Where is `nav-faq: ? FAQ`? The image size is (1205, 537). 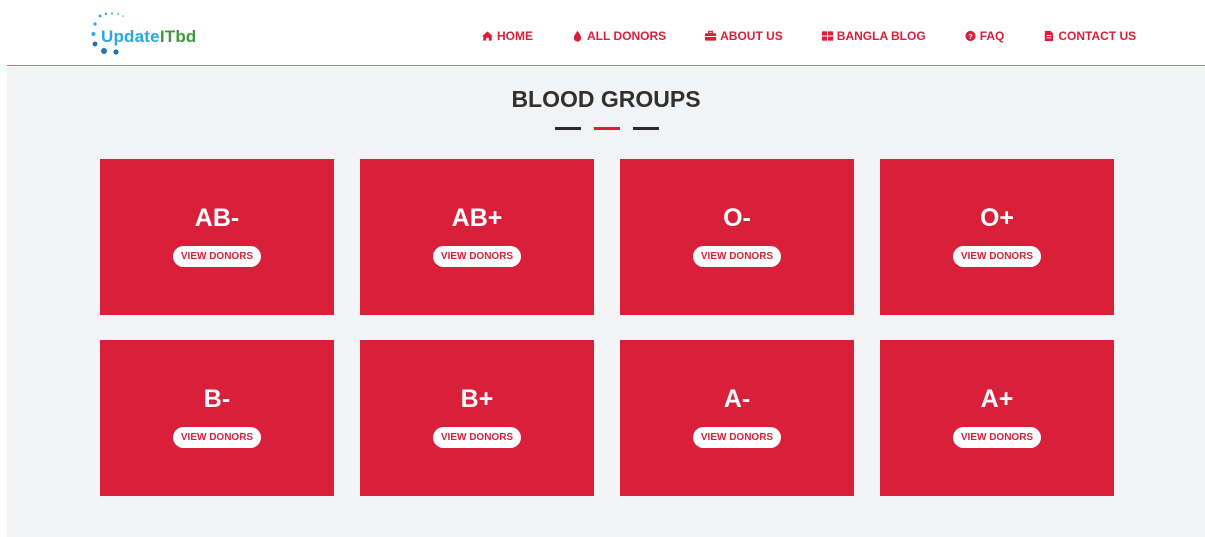
nav-faq: ? FAQ is located at coordinates (984, 36).